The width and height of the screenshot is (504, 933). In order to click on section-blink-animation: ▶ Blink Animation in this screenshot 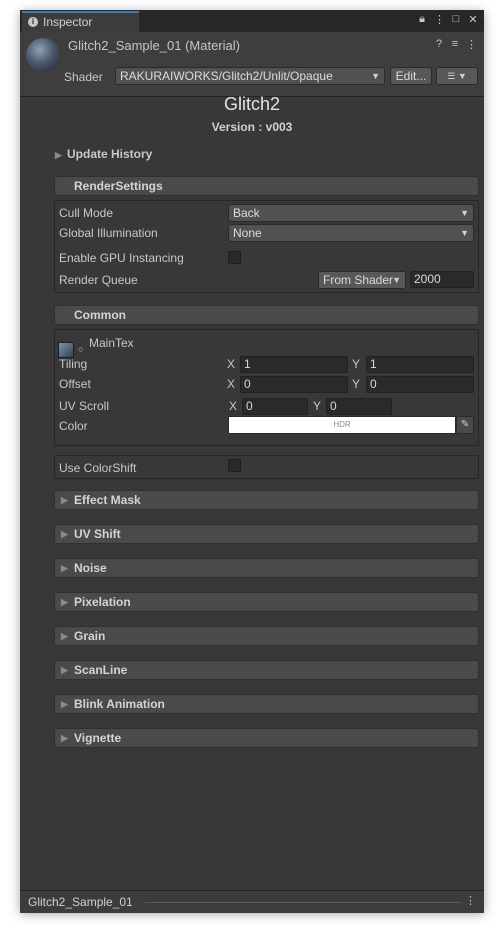, I will do `click(266, 704)`.